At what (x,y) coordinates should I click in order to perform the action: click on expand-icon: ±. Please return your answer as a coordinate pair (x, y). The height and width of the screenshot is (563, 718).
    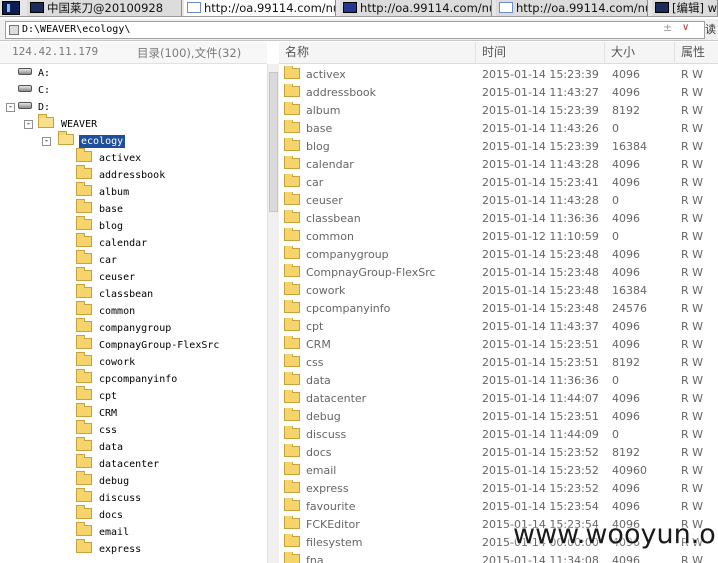
    Looking at the image, I should click on (667, 27).